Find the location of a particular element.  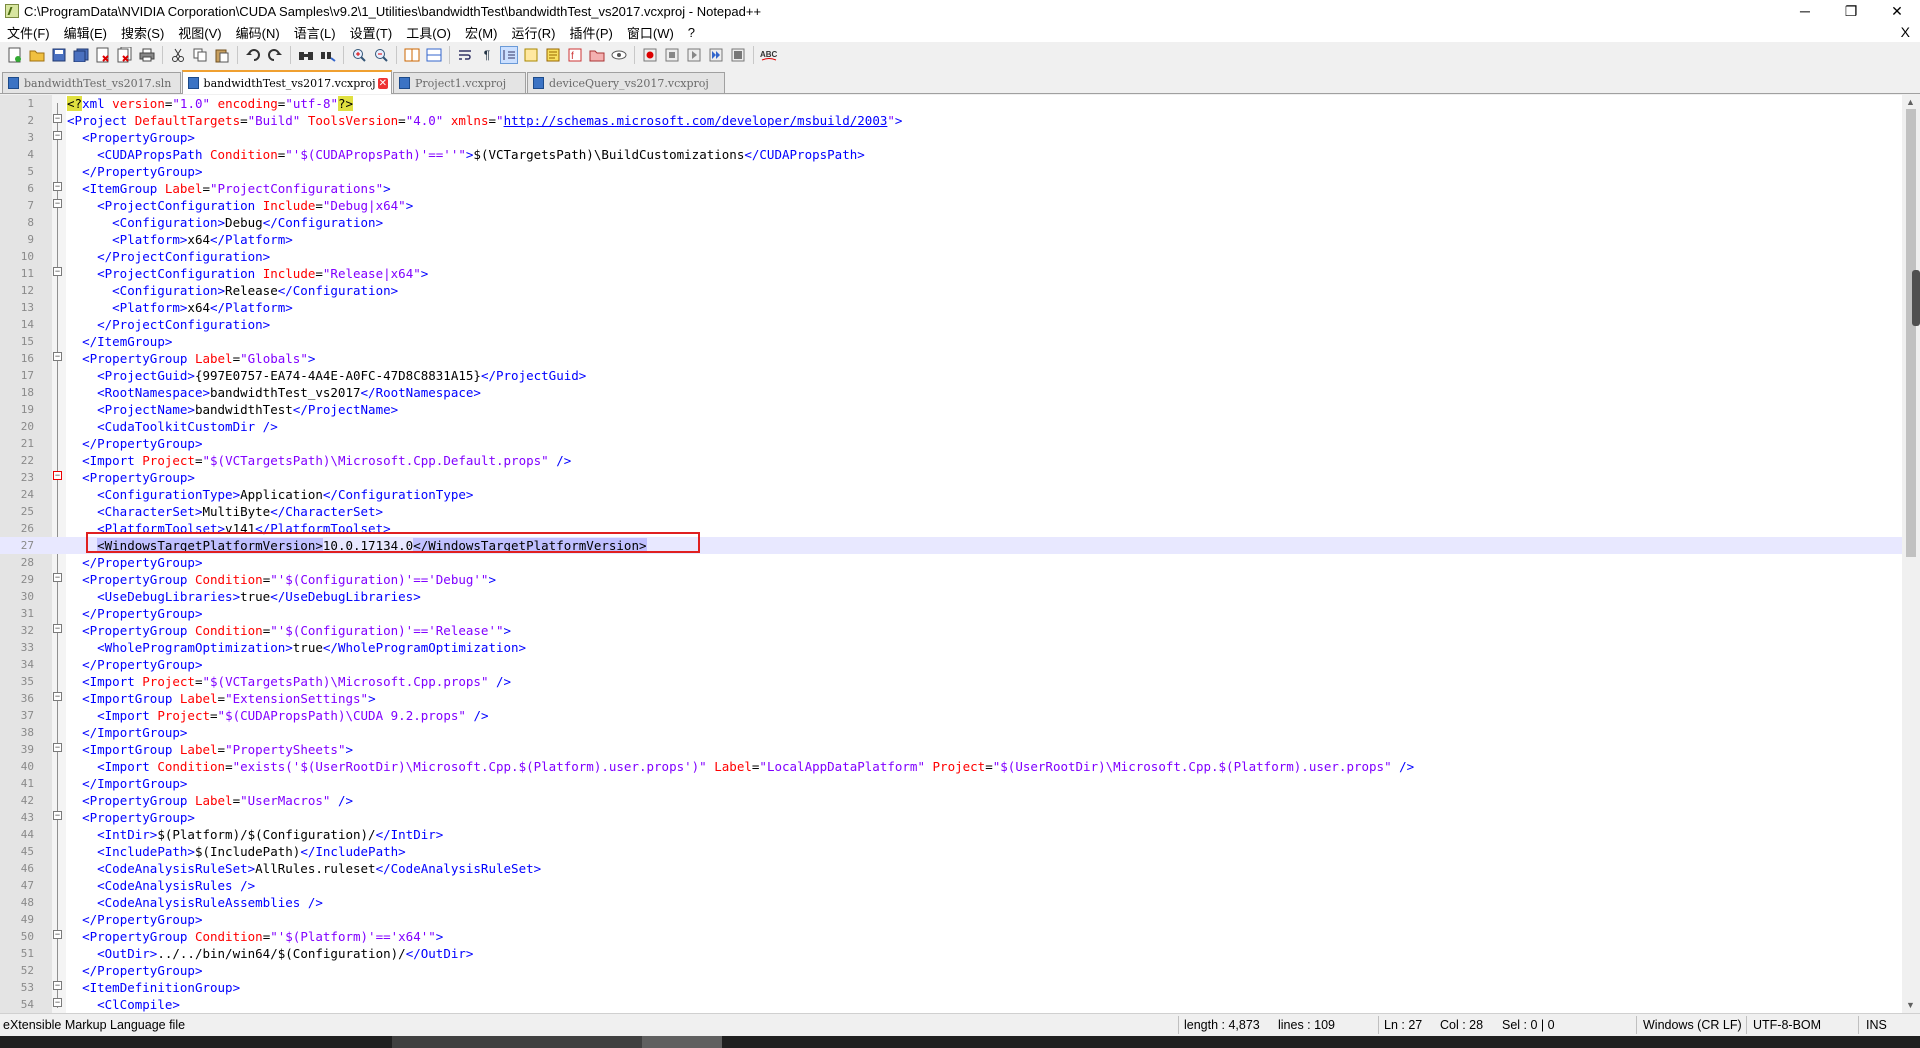

code-line: 54 − <ClCompile> is located at coordinates (951, 1004).